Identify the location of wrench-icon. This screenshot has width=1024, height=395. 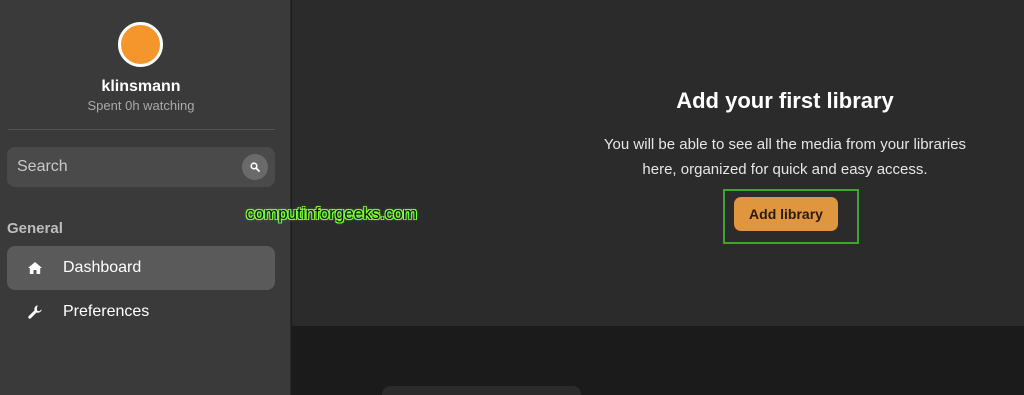
(35, 312).